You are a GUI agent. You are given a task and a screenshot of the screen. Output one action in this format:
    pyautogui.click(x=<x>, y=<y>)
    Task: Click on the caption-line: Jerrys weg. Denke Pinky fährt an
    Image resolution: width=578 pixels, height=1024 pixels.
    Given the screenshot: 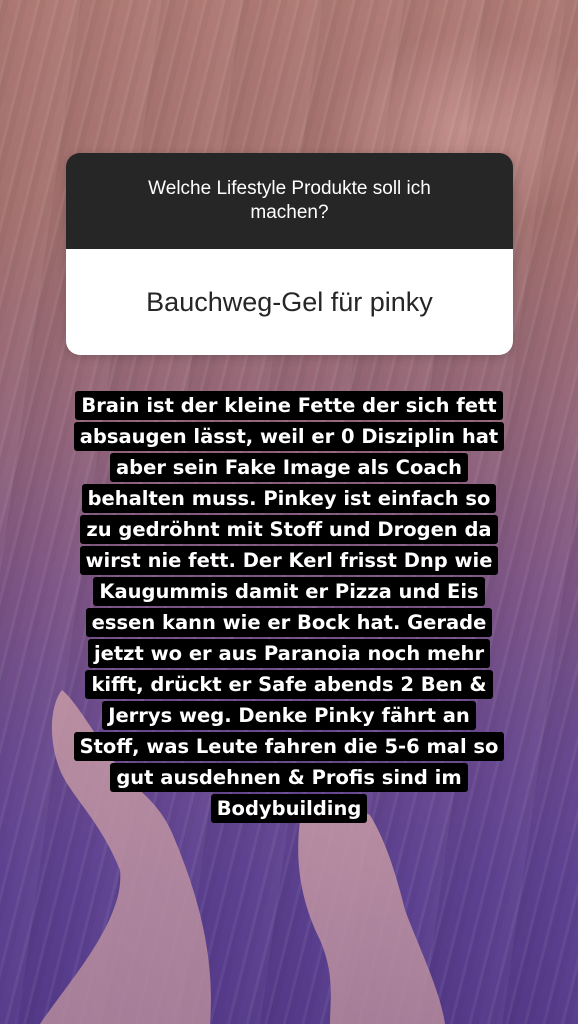 What is the action you would take?
    pyautogui.click(x=289, y=715)
    